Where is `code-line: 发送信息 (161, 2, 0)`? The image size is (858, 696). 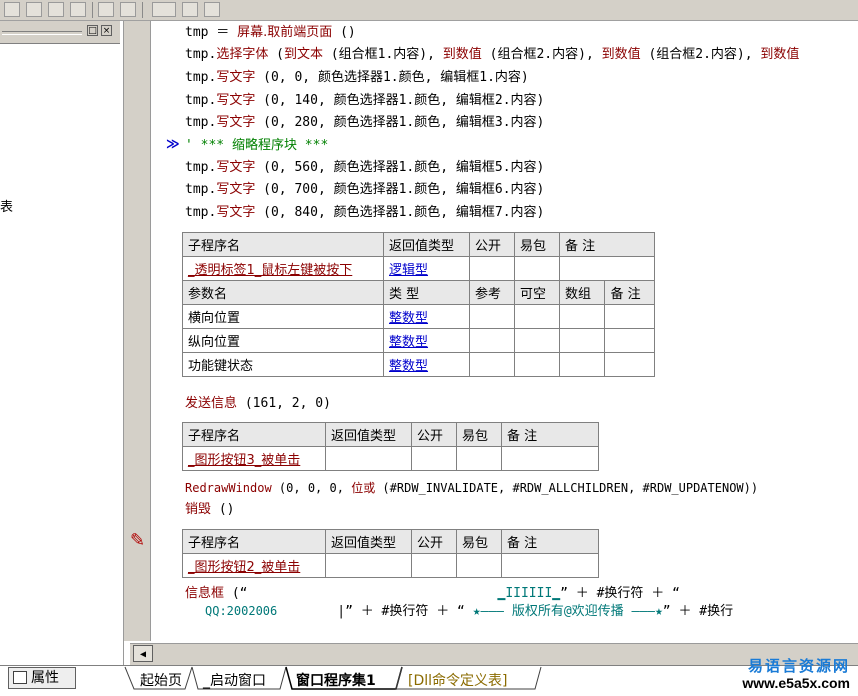
code-line: 发送信息 (161, 2, 0) is located at coordinates (258, 404).